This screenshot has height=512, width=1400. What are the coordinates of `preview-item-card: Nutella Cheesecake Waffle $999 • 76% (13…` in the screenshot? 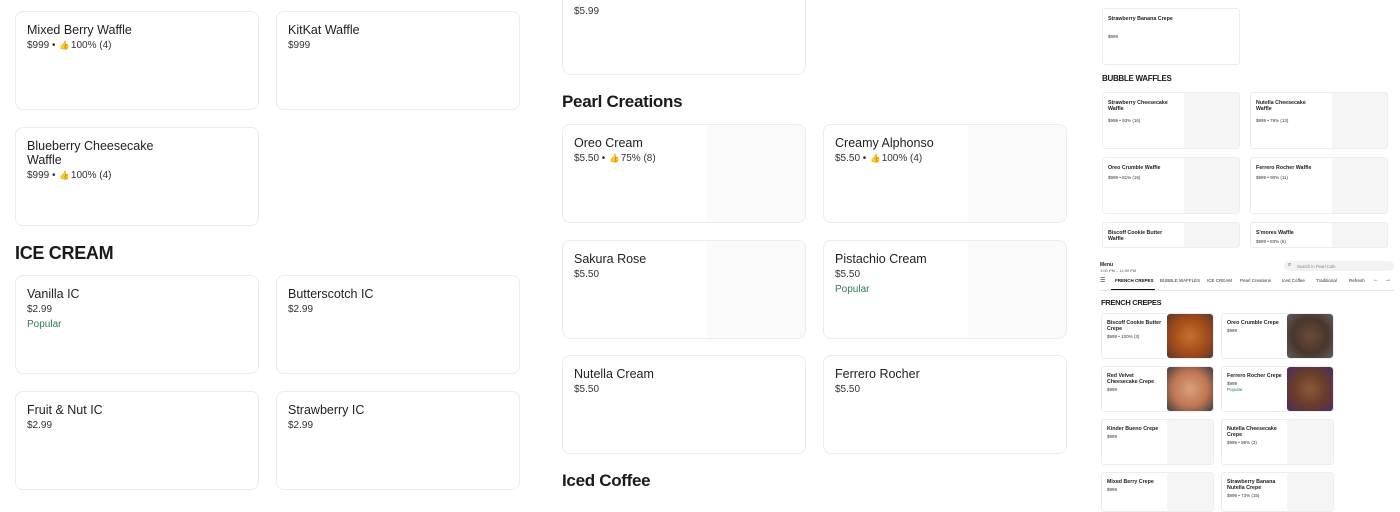 It's located at (1319, 120).